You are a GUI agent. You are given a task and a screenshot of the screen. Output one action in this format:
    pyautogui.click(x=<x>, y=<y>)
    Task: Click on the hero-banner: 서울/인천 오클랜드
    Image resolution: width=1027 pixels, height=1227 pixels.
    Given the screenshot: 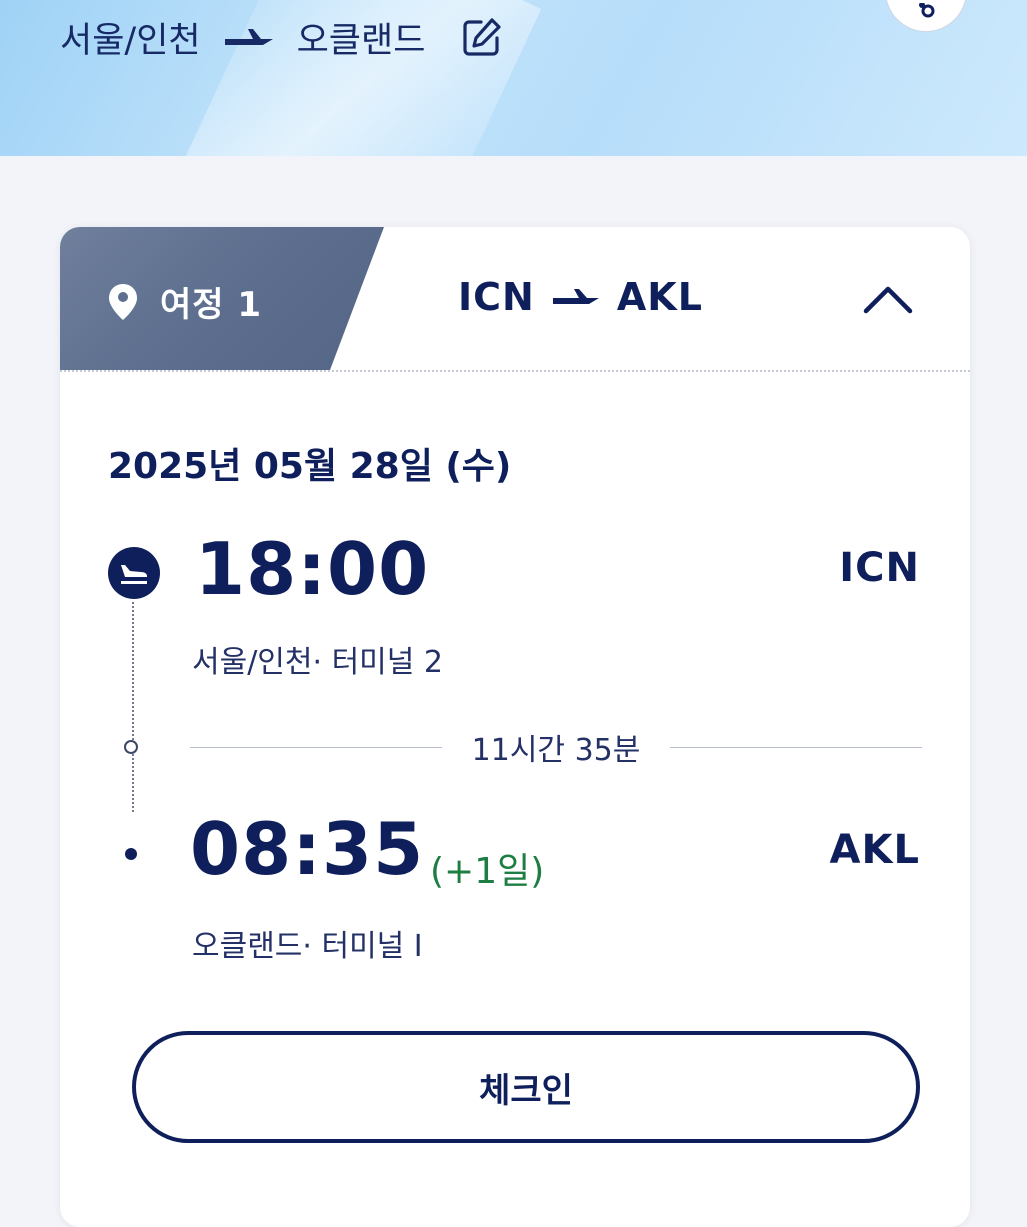 What is the action you would take?
    pyautogui.click(x=513, y=78)
    